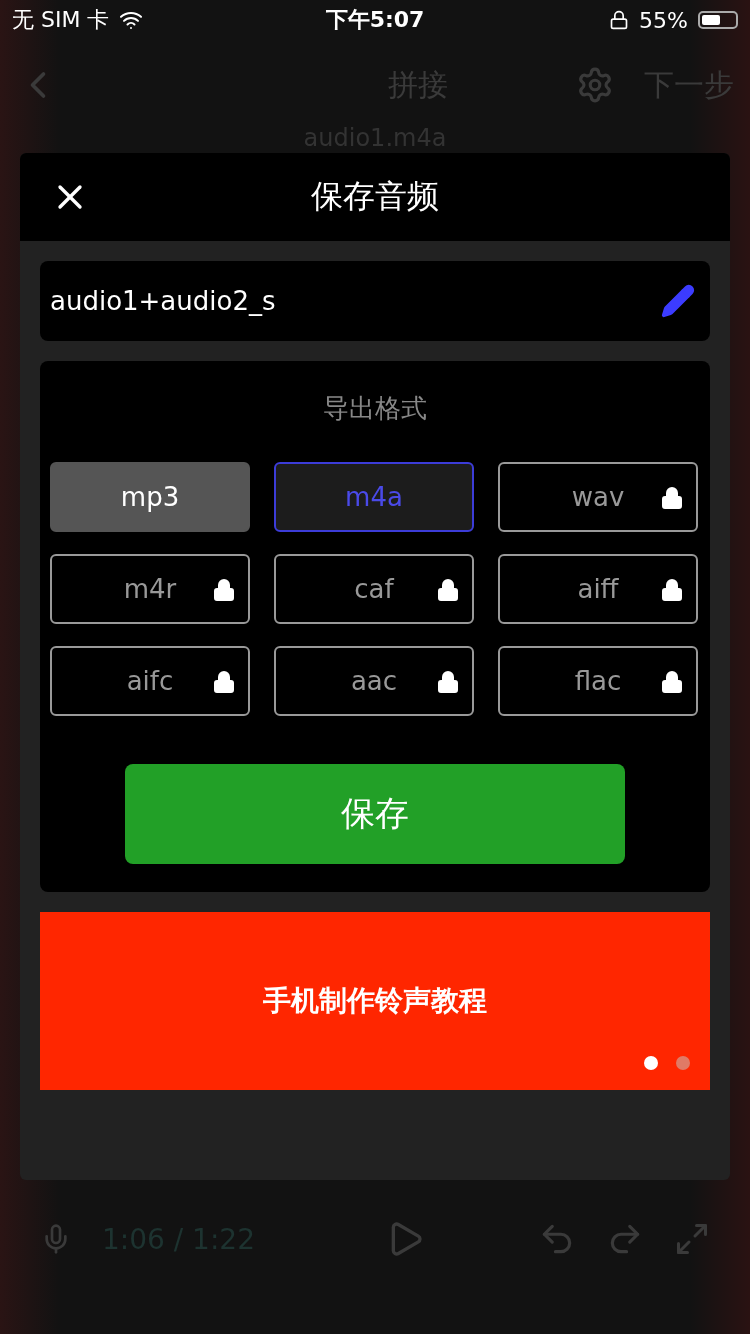 This screenshot has width=750, height=1334. What do you see at coordinates (374, 681) in the screenshot?
I see `format-option: aac` at bounding box center [374, 681].